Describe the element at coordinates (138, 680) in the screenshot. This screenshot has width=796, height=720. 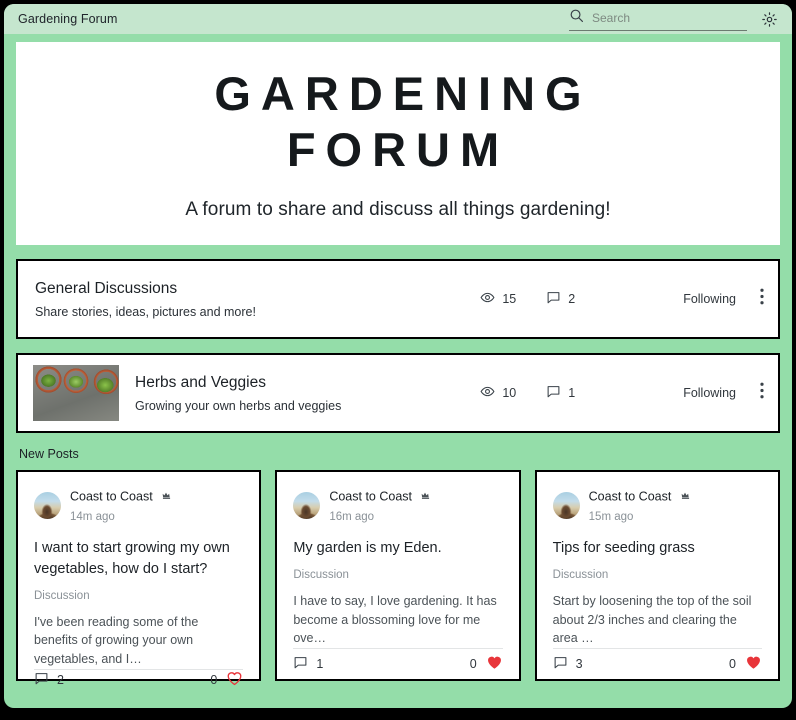
I see `post-footer: 2 0` at that location.